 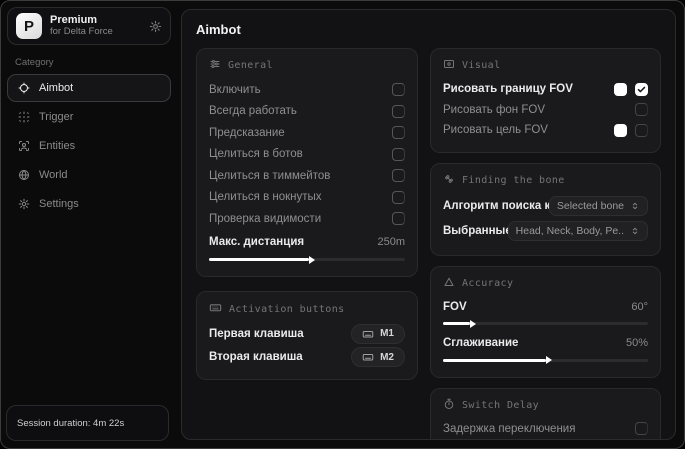 What do you see at coordinates (494, 109) in the screenshot?
I see `setting-label: Рисовать фон FOV` at bounding box center [494, 109].